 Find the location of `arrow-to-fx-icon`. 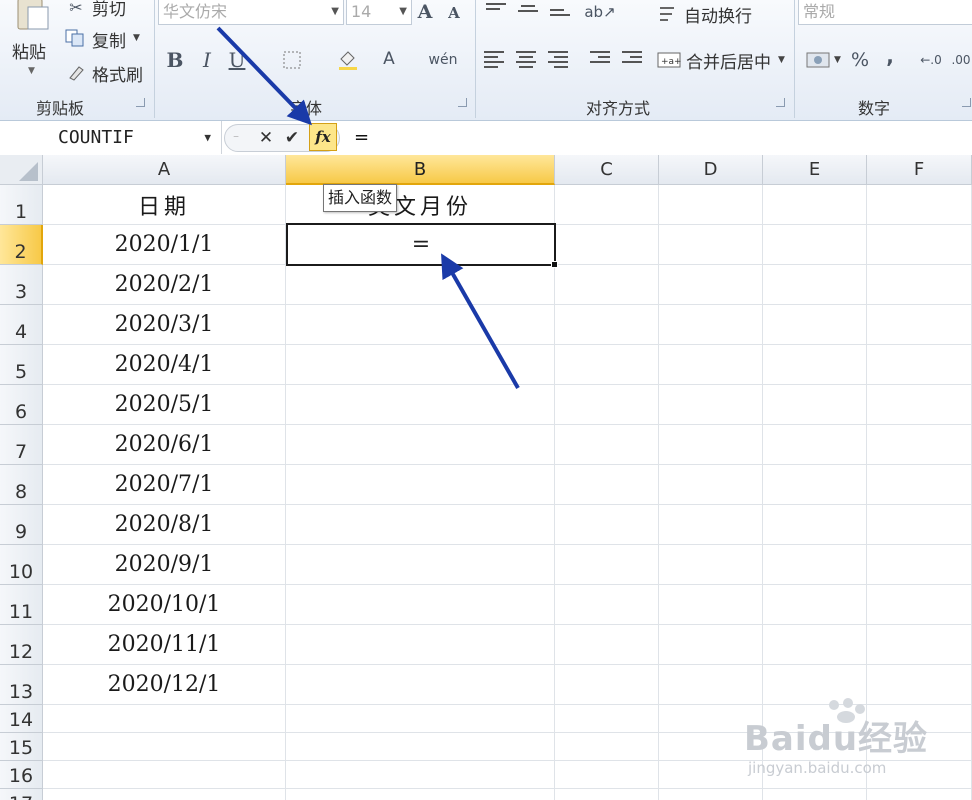

arrow-to-fx-icon is located at coordinates (264, 76).